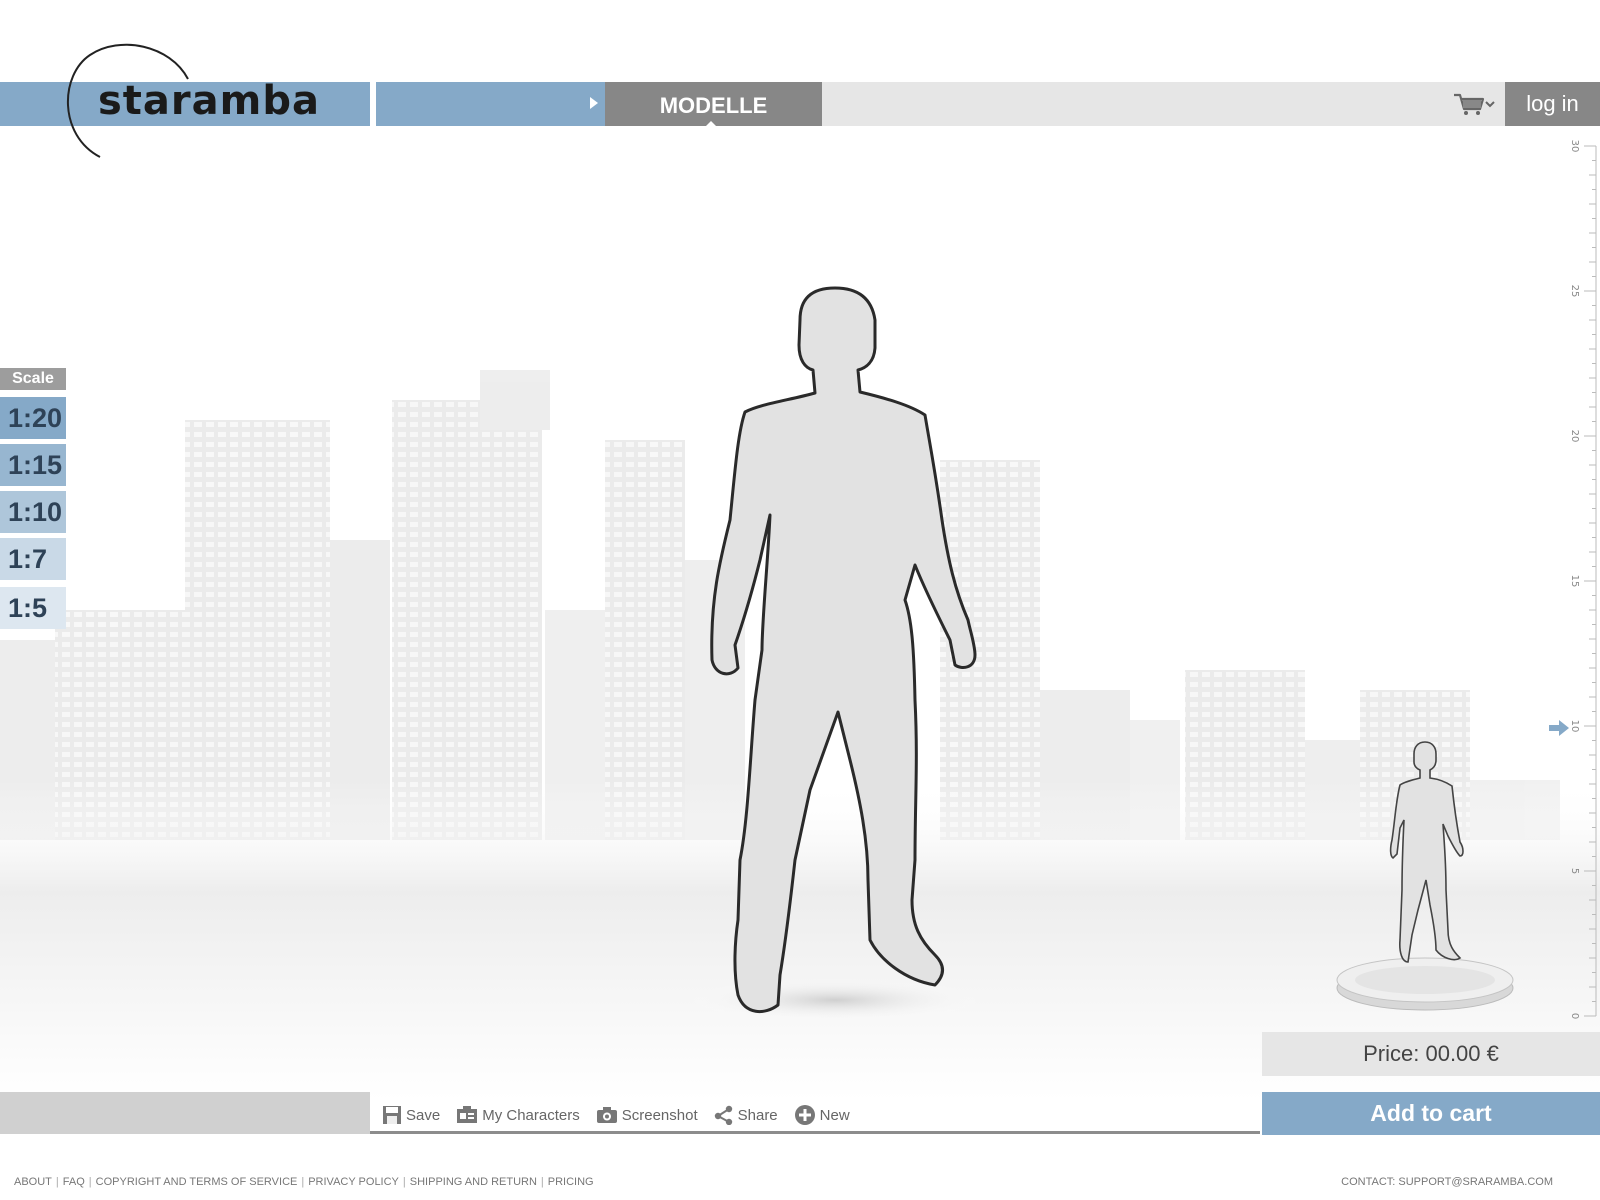  What do you see at coordinates (467, 1114) in the screenshot?
I see `id-card-icon` at bounding box center [467, 1114].